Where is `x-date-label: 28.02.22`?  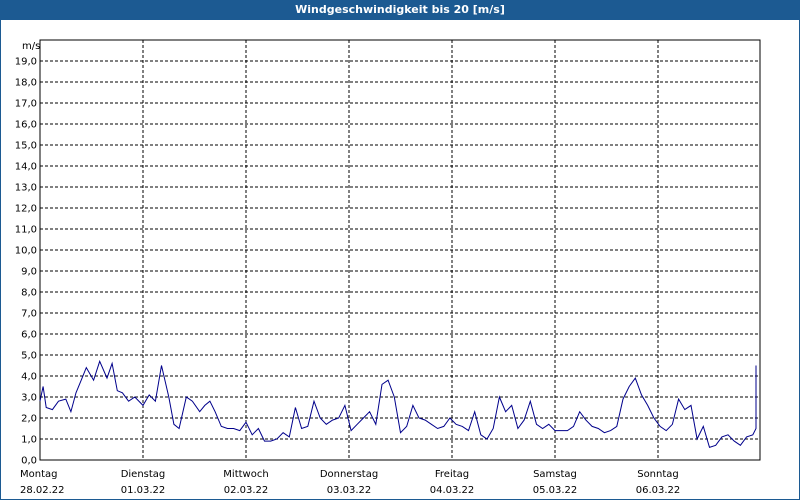
x-date-label: 28.02.22 is located at coordinates (42, 490).